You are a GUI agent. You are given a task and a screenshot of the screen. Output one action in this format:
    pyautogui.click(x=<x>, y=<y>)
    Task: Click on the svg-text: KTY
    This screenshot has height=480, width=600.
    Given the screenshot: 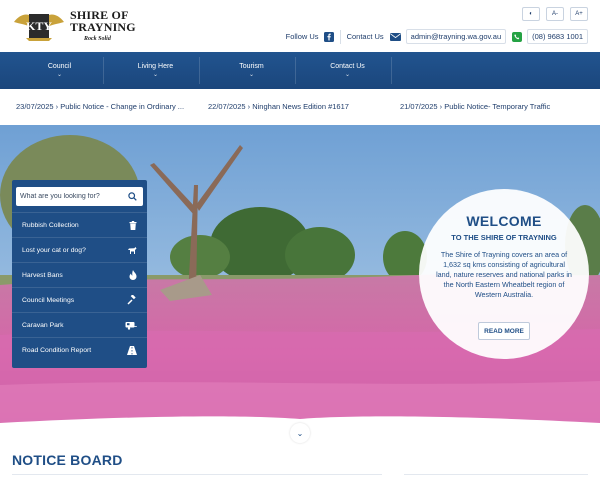 What is the action you would take?
    pyautogui.click(x=39, y=26)
    